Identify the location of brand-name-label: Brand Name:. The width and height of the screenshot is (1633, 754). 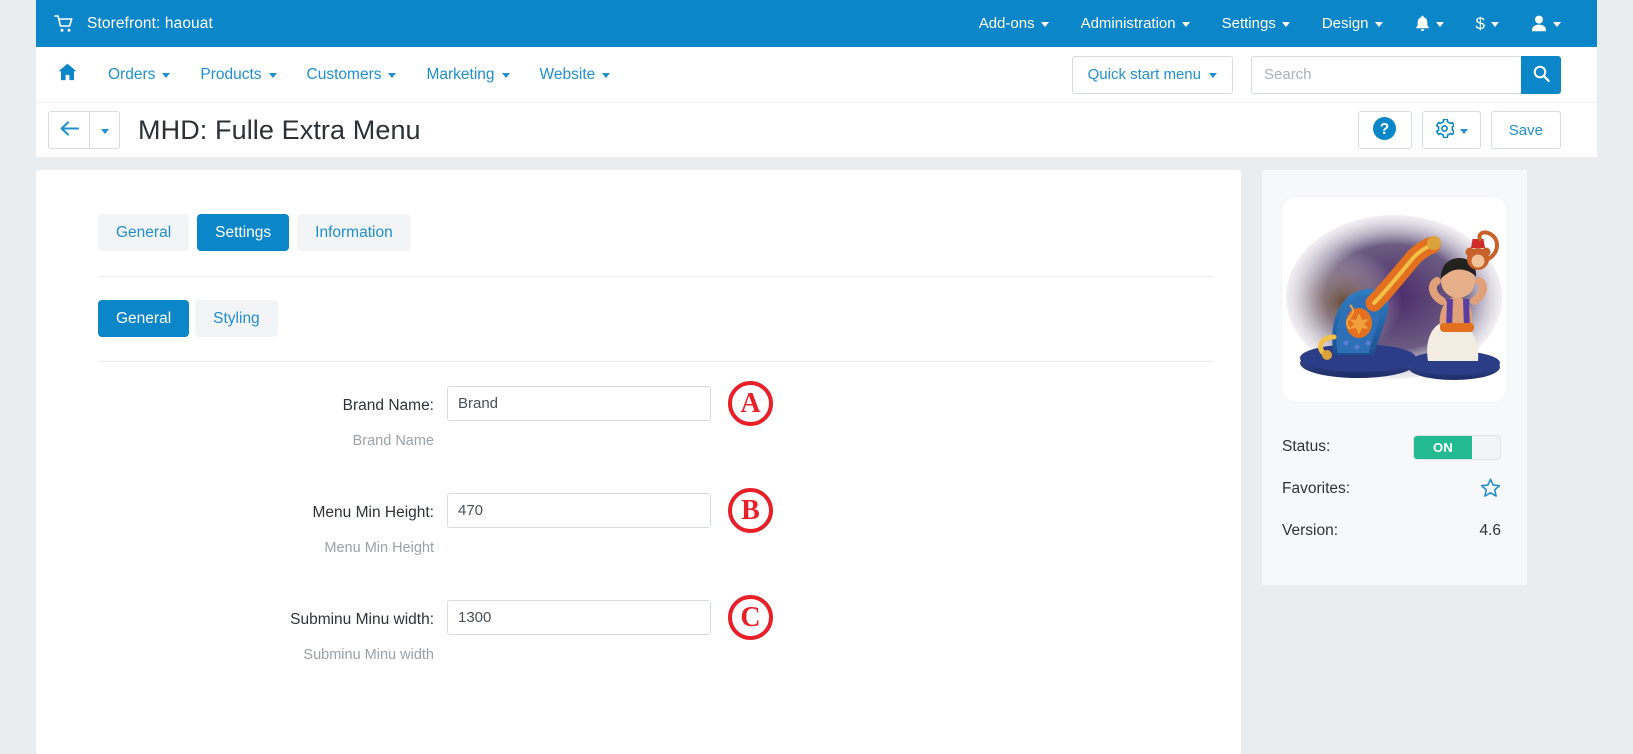
(388, 405).